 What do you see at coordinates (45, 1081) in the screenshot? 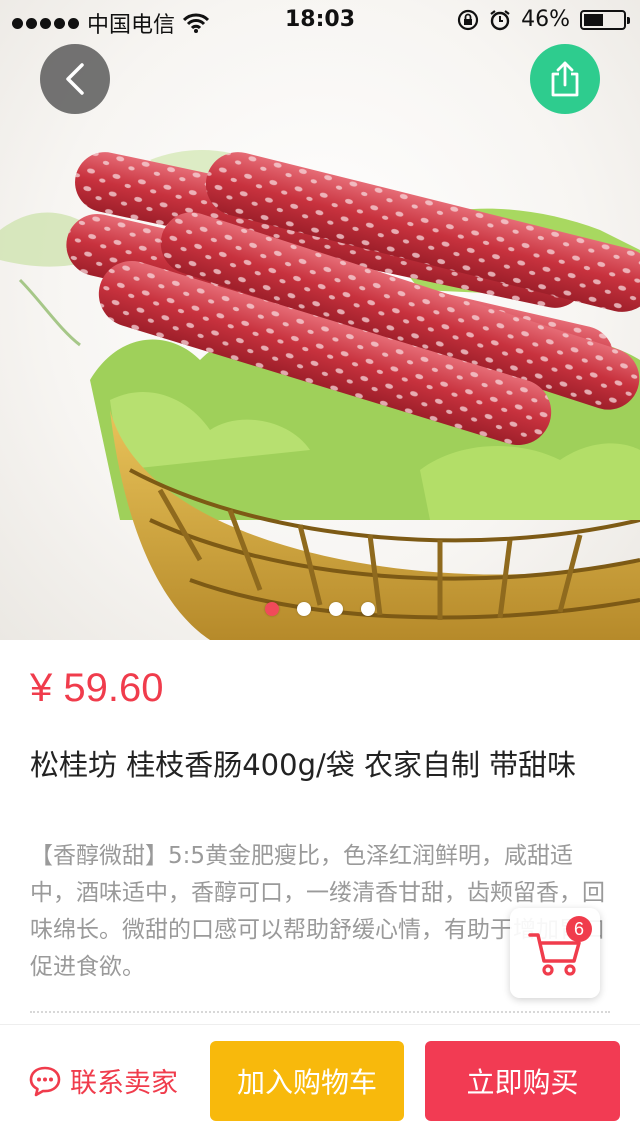
I see `chat-bubble-icon` at bounding box center [45, 1081].